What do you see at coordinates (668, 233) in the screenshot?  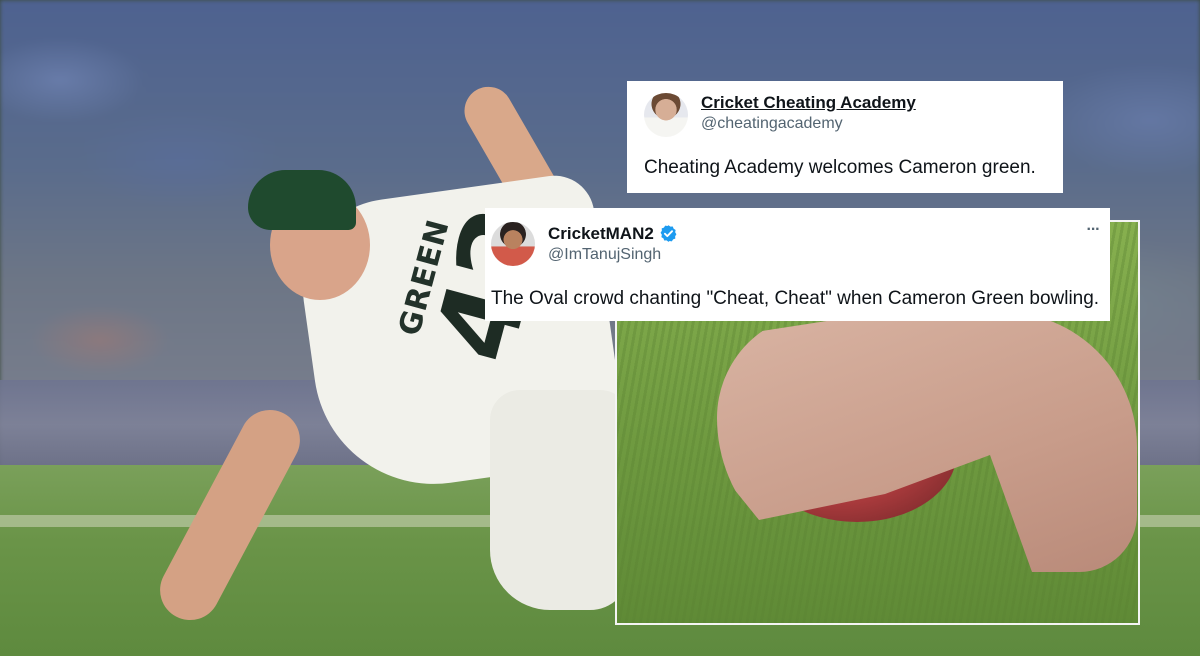 I see `verified-badge-icon` at bounding box center [668, 233].